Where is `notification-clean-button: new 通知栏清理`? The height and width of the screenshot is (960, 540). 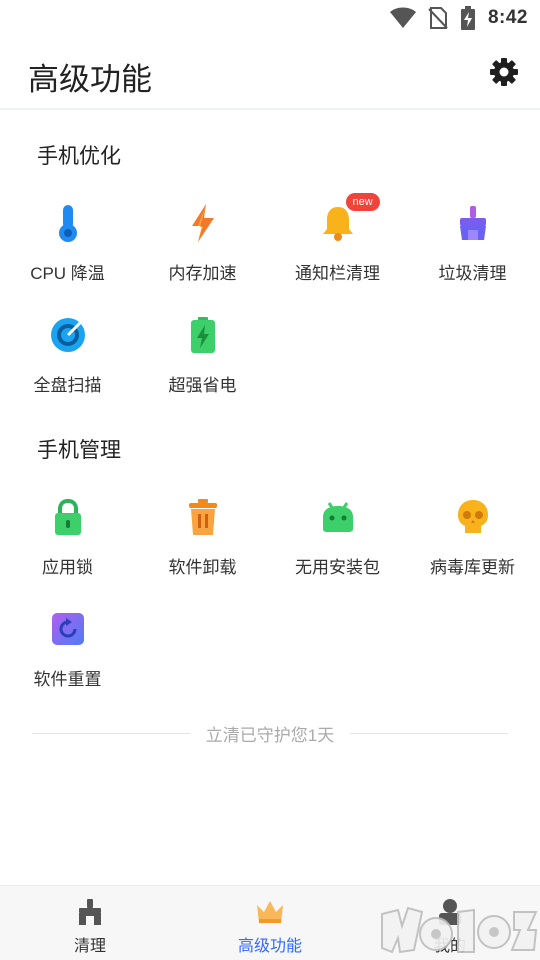
notification-clean-button: new 通知栏清理 is located at coordinates (337, 235).